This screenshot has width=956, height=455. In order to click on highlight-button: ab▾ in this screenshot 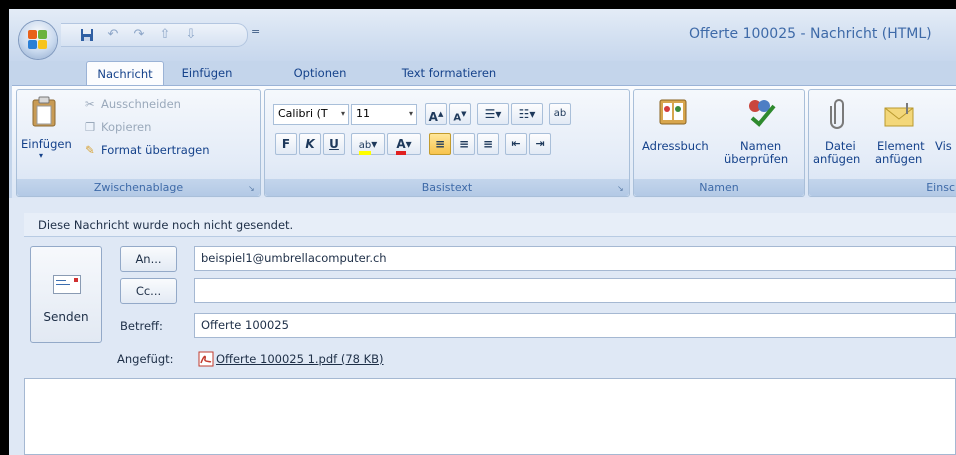, I will do `click(368, 144)`.